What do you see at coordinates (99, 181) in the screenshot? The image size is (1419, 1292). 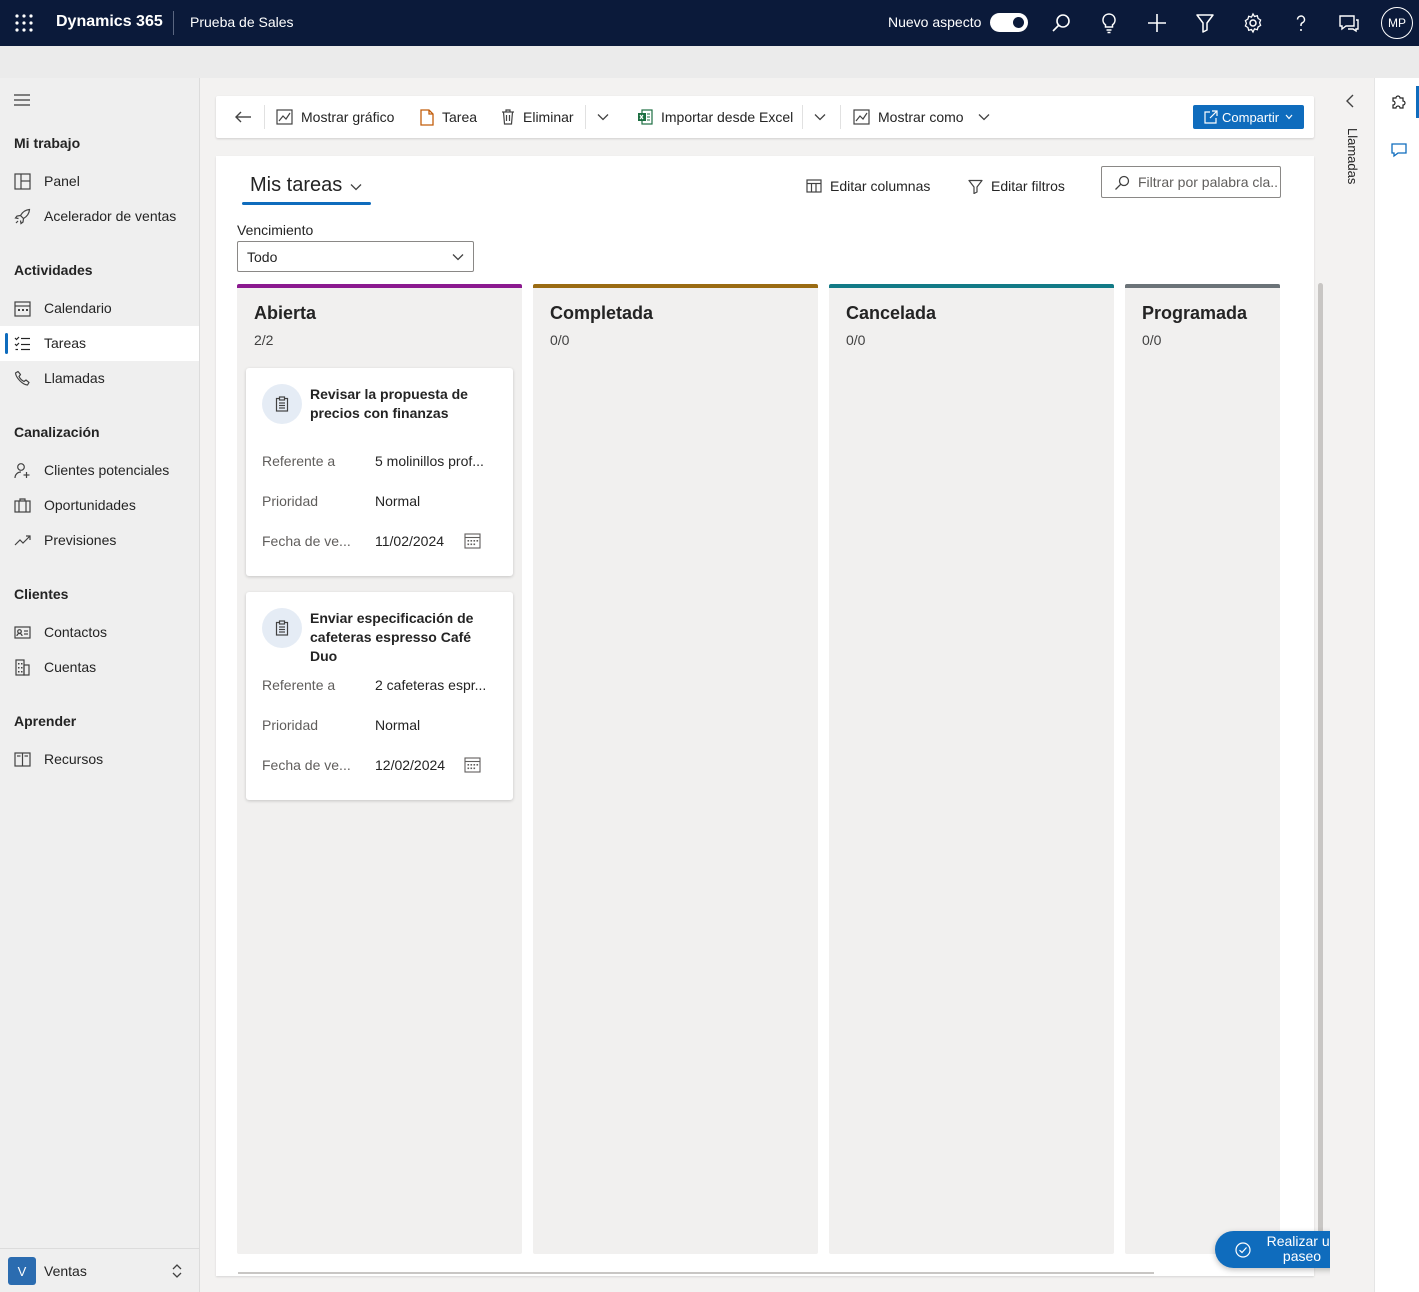 I see `sidebar-item-panel: Panel` at bounding box center [99, 181].